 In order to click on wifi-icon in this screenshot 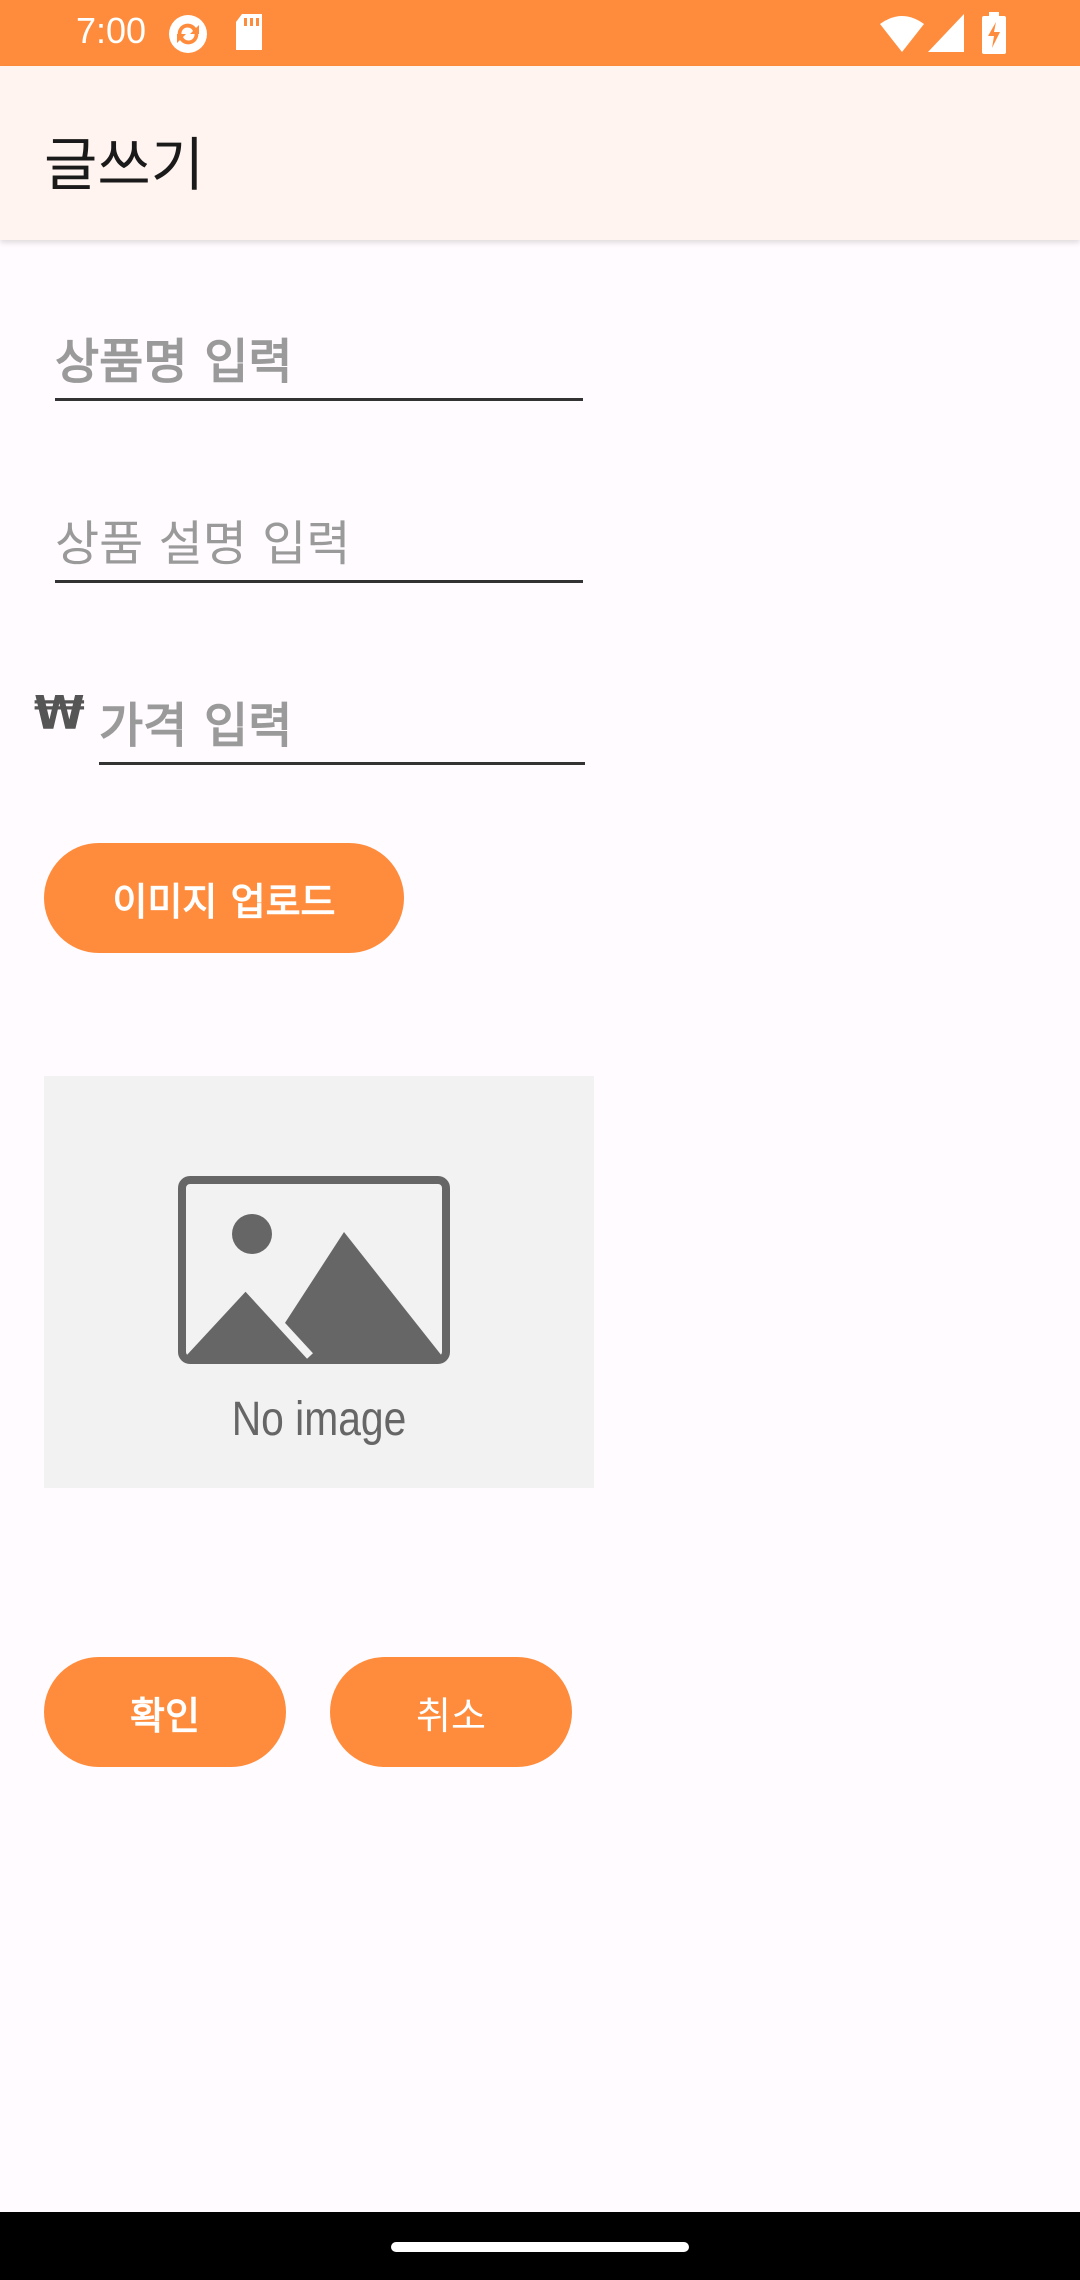, I will do `click(902, 36)`.